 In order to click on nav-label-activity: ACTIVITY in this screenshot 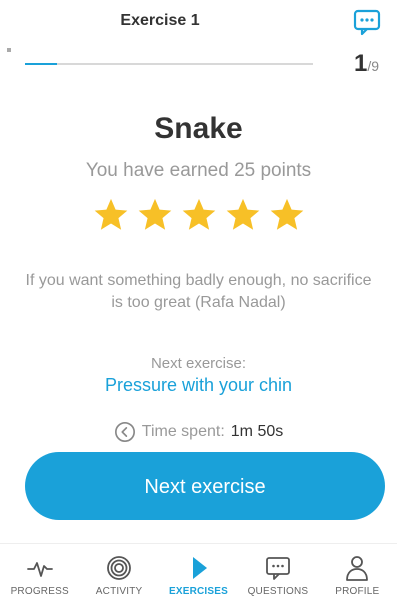, I will do `click(119, 591)`.